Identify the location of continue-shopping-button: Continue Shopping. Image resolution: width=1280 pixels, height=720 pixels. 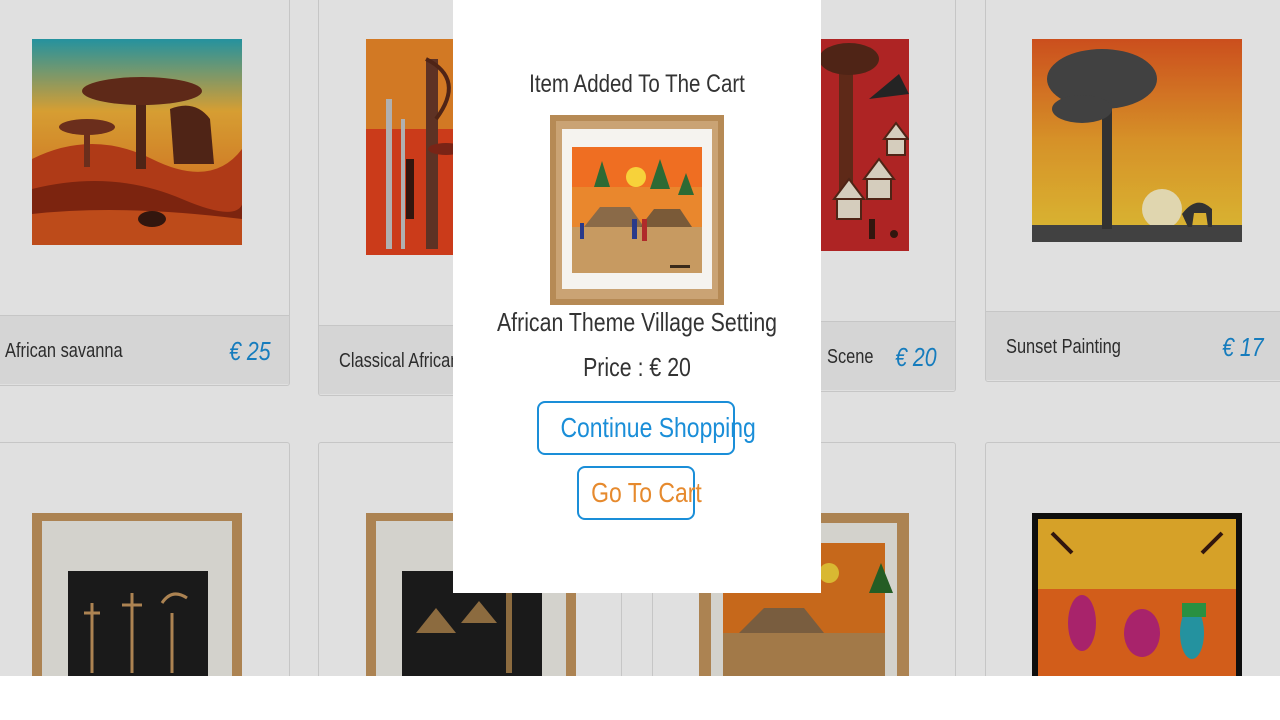
(646, 428).